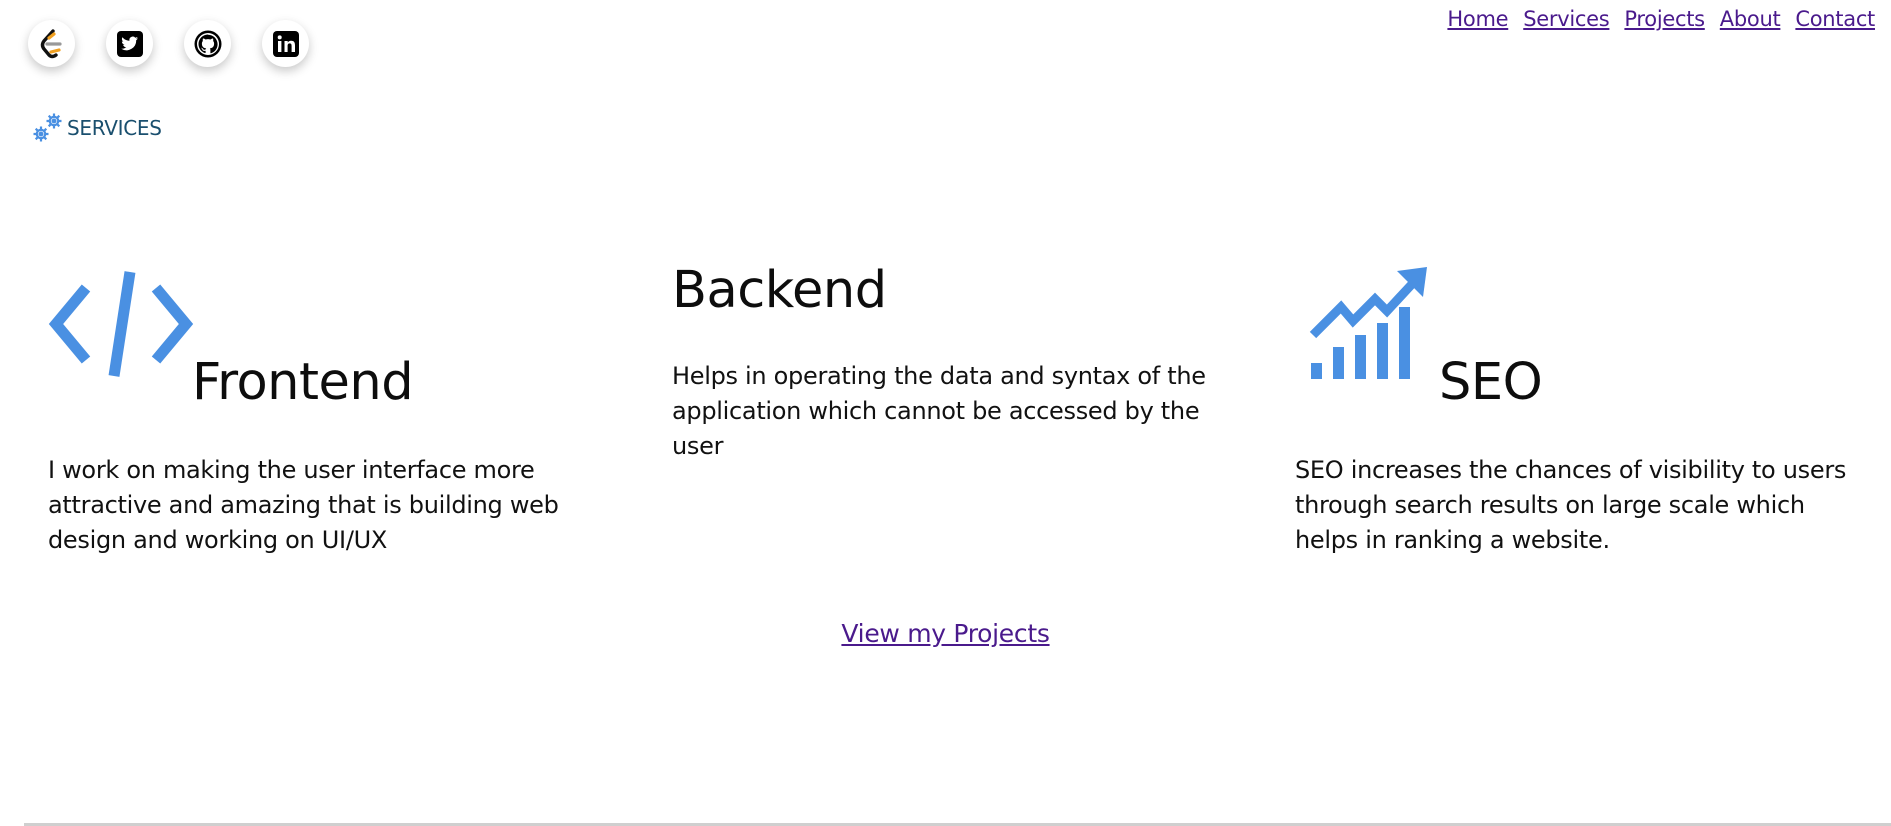 Image resolution: width=1891 pixels, height=826 pixels. Describe the element at coordinates (303, 382) in the screenshot. I see `frontend-title: Frontend` at that location.